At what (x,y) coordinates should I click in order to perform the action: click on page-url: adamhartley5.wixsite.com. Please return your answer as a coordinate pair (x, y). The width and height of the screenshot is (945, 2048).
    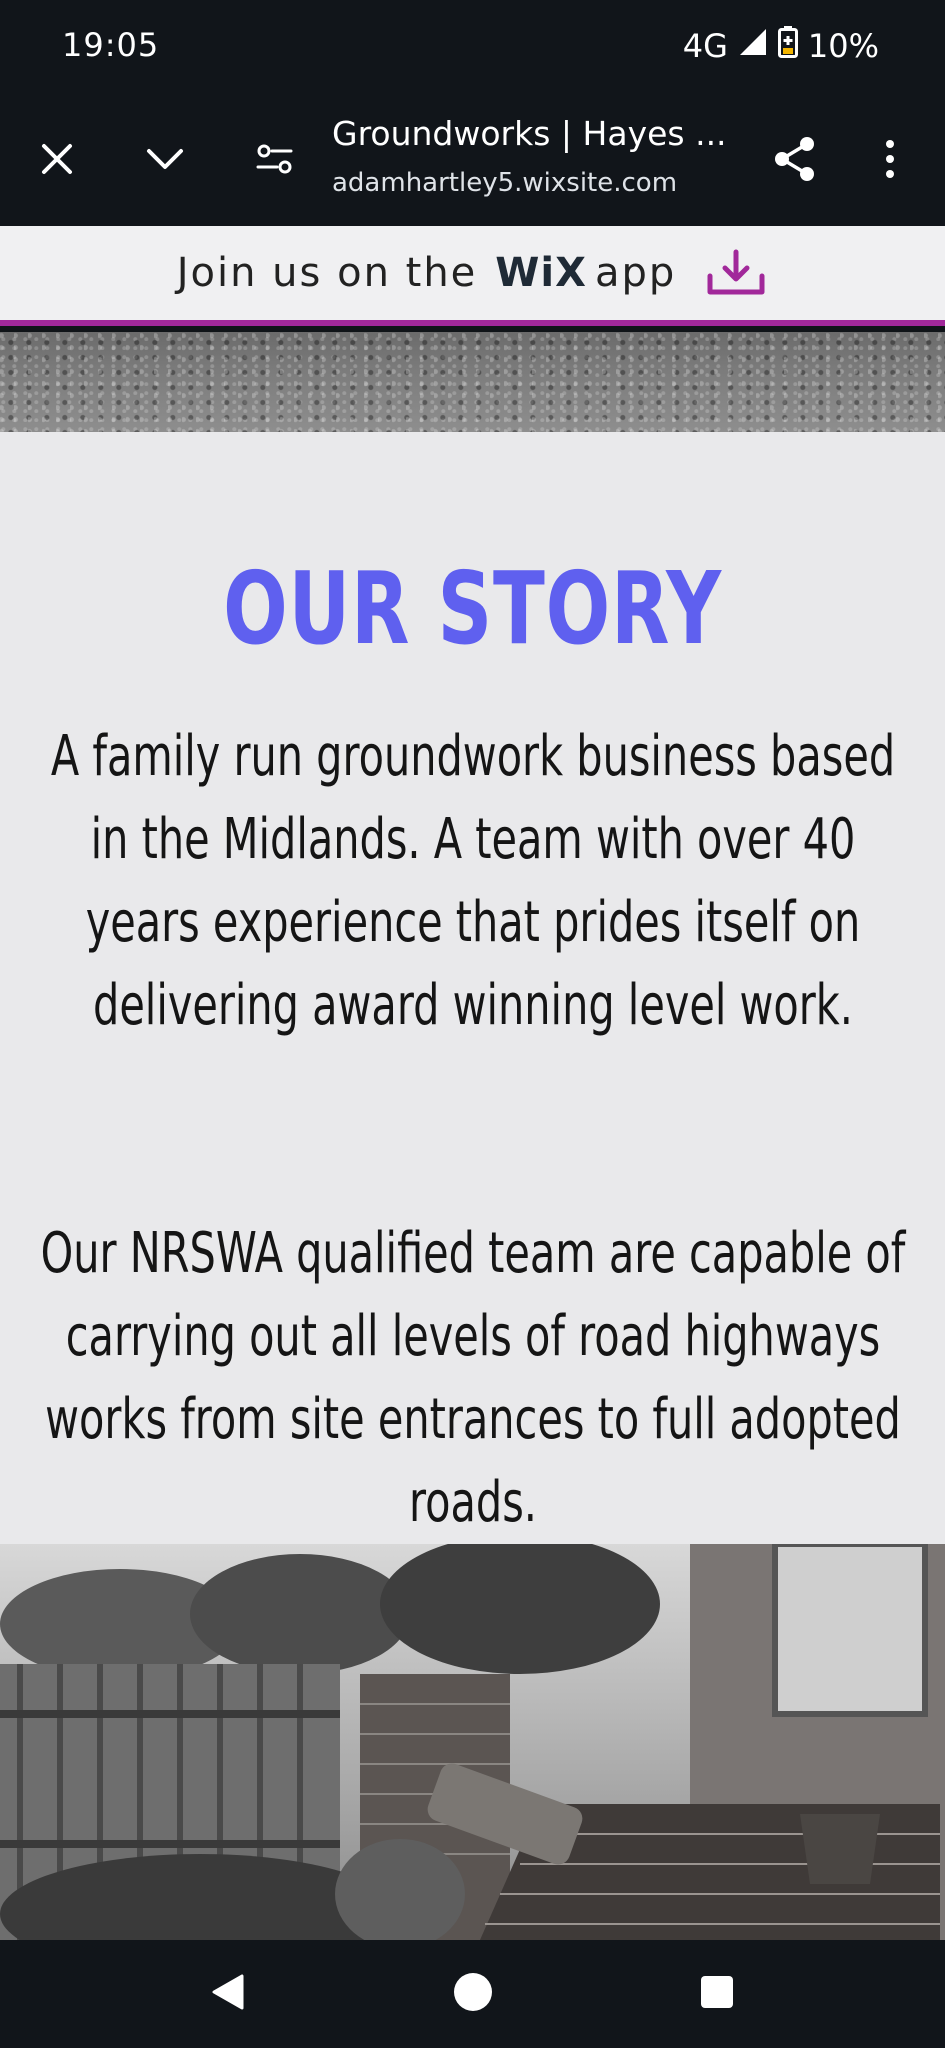
    Looking at the image, I should click on (504, 183).